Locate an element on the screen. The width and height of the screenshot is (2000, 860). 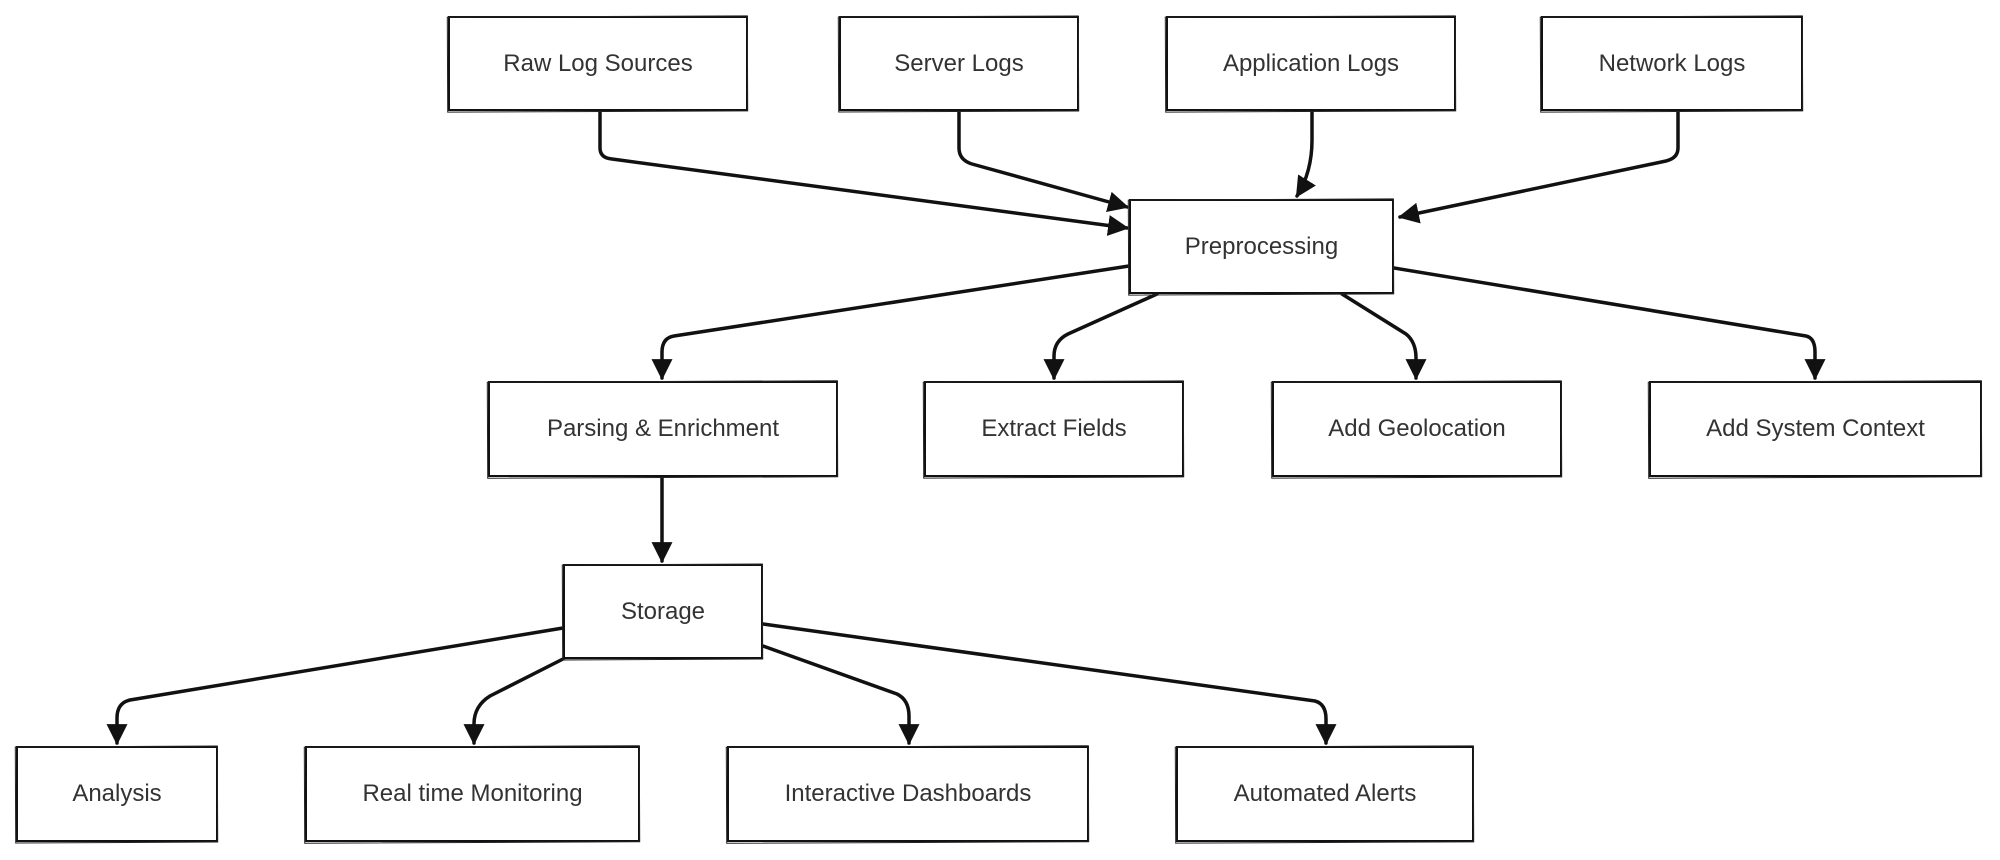
node-extract-fields: Extract Fields is located at coordinates (1054, 429).